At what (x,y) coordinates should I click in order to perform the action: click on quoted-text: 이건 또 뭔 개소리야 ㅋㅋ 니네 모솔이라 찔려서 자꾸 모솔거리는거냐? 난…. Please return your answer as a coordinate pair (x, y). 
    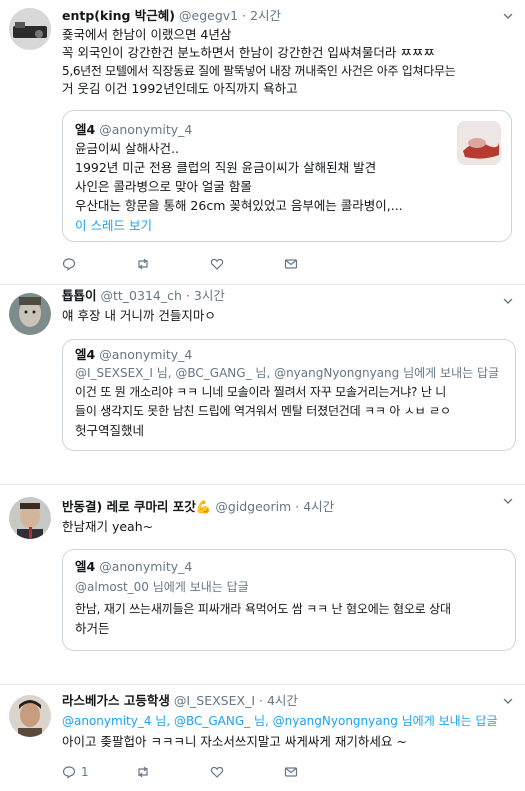
    Looking at the image, I should click on (263, 411).